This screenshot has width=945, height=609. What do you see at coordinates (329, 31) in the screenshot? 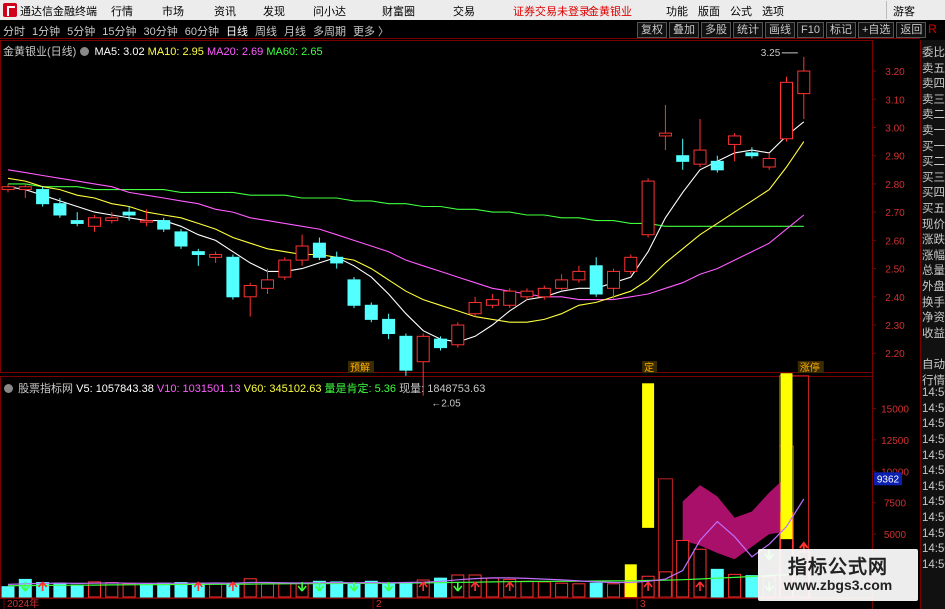
I see `period-tab-9: 多周期` at bounding box center [329, 31].